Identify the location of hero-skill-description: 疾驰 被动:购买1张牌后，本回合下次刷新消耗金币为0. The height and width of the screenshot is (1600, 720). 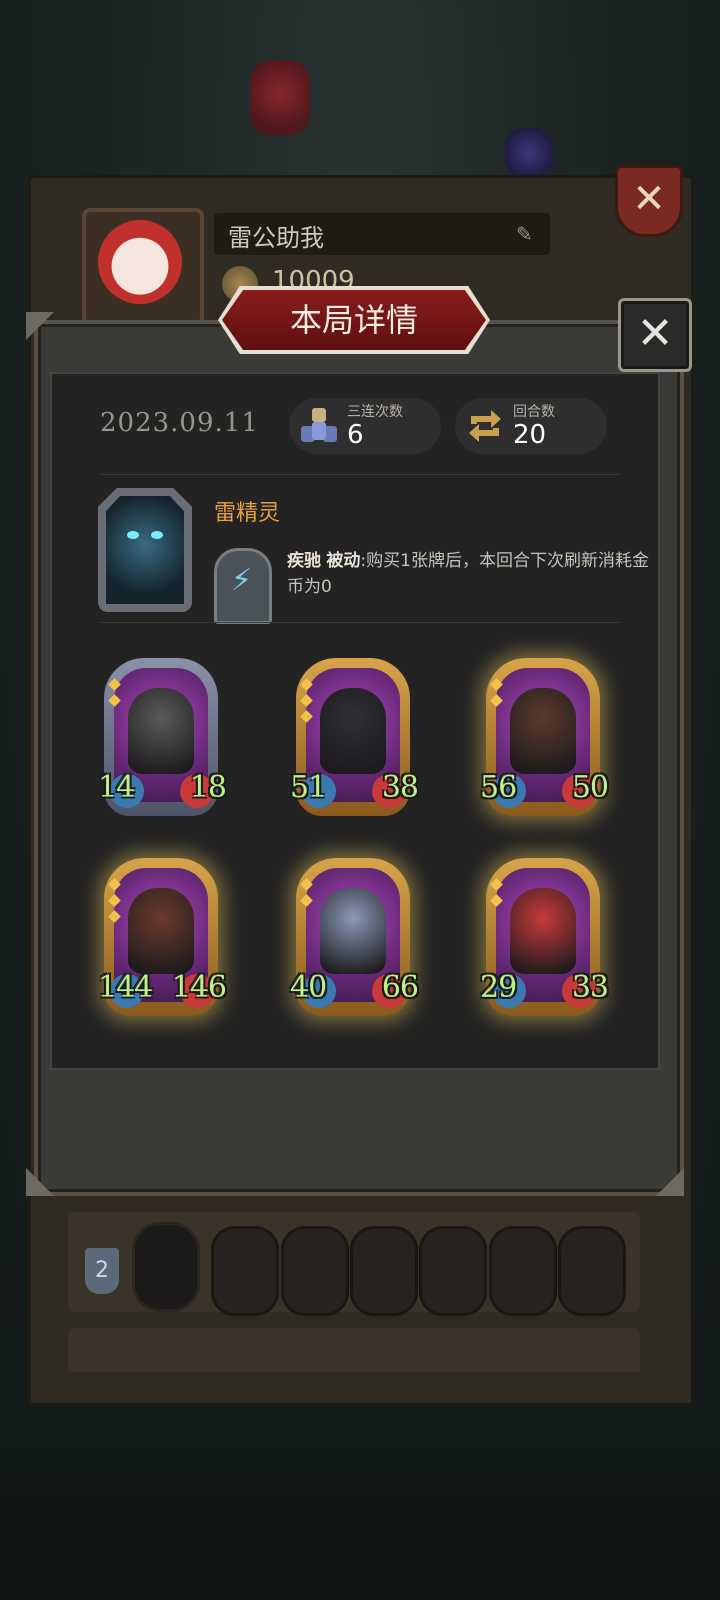
(472, 574).